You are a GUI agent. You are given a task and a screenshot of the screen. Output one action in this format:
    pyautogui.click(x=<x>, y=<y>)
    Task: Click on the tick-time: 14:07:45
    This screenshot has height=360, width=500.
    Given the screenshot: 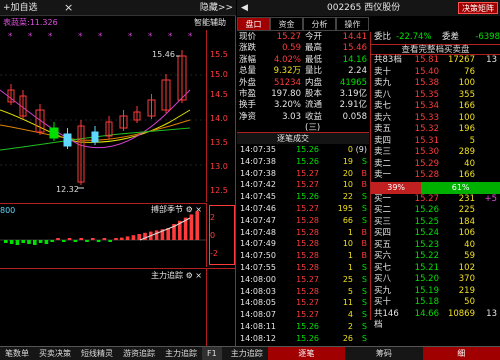 What is the action you would take?
    pyautogui.click(x=258, y=197)
    